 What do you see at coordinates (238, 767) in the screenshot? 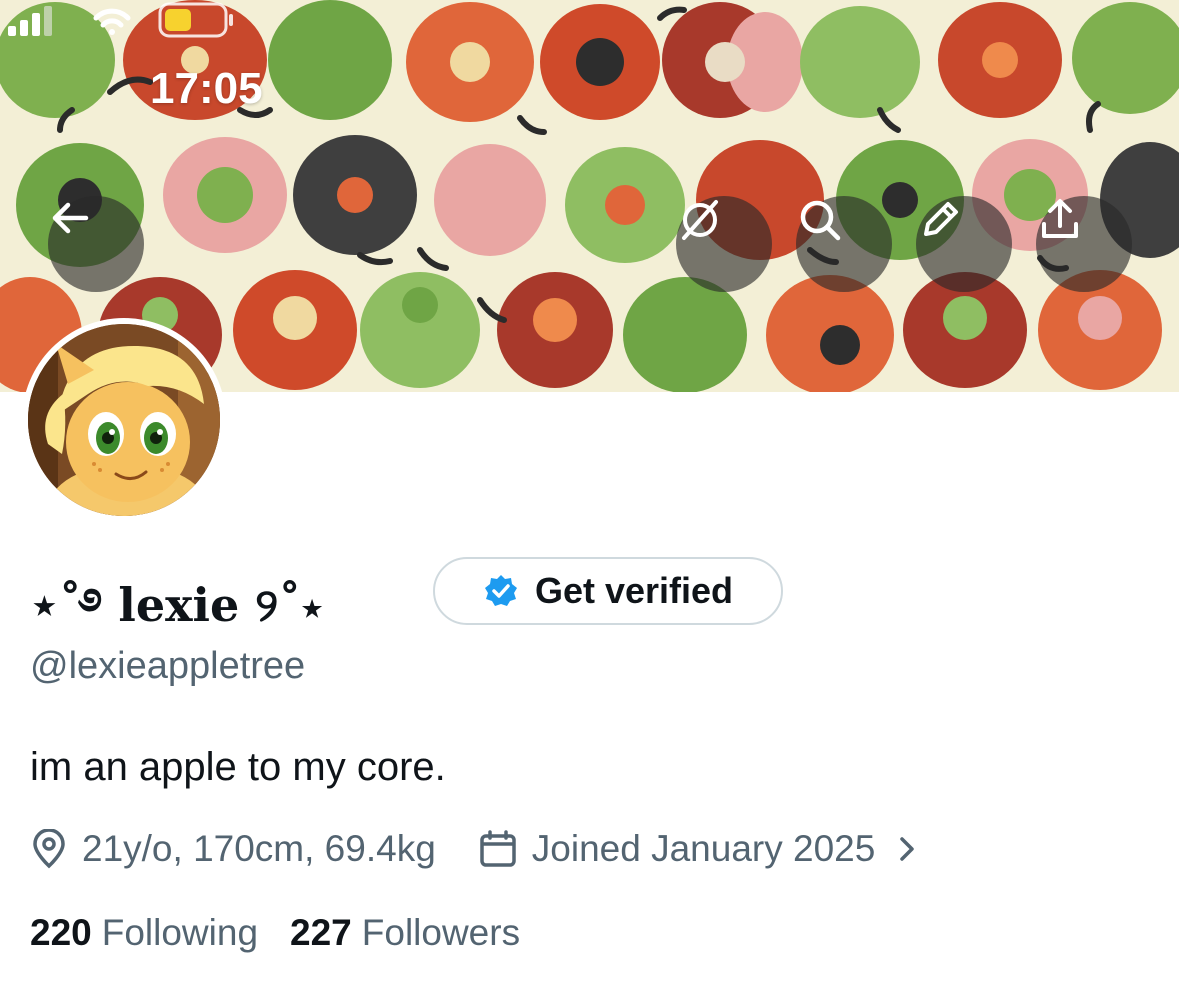
I see `bio: im an apple to my core.` at bounding box center [238, 767].